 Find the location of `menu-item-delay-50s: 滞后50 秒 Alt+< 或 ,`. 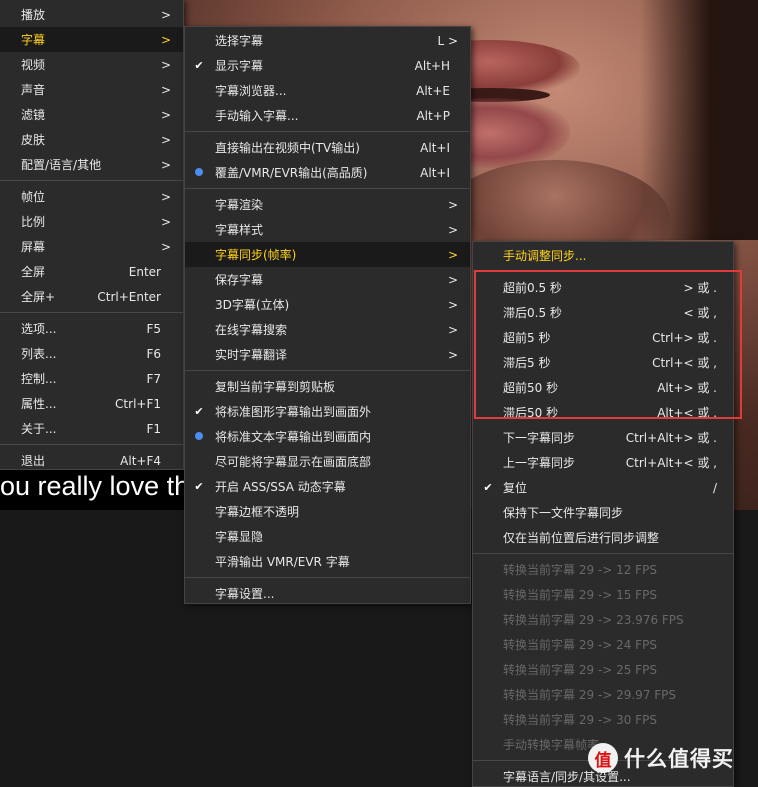

menu-item-delay-50s: 滞后50 秒 Alt+< 或 , is located at coordinates (603, 412).